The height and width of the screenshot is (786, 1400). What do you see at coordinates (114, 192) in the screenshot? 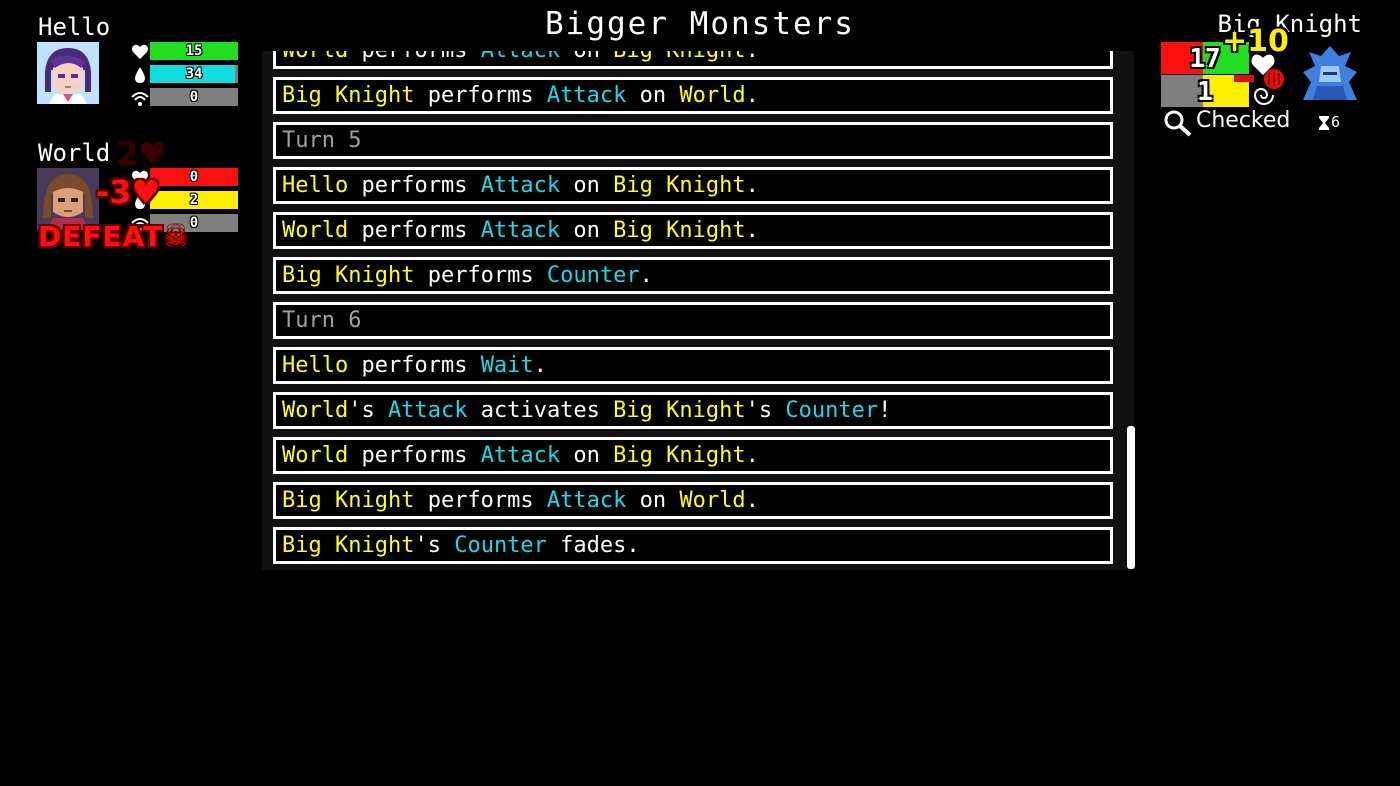
I see `damage-popup-value: -3` at bounding box center [114, 192].